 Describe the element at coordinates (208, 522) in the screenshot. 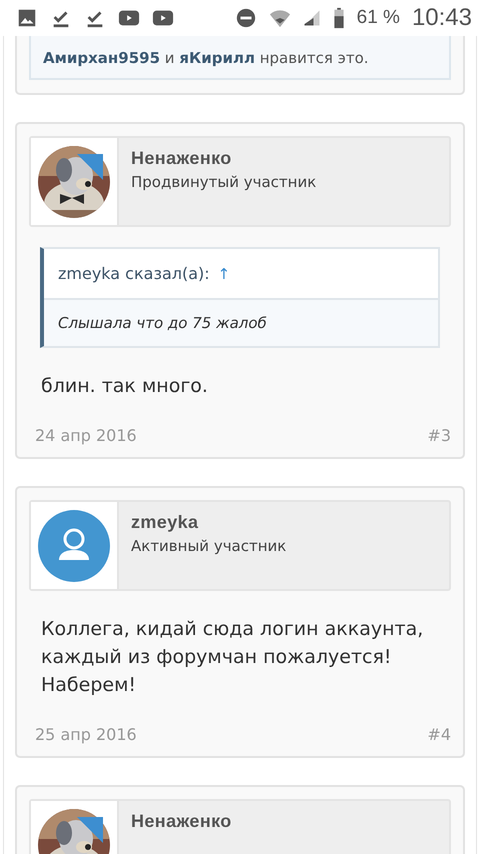

I see `author-name: zmeyka` at that location.